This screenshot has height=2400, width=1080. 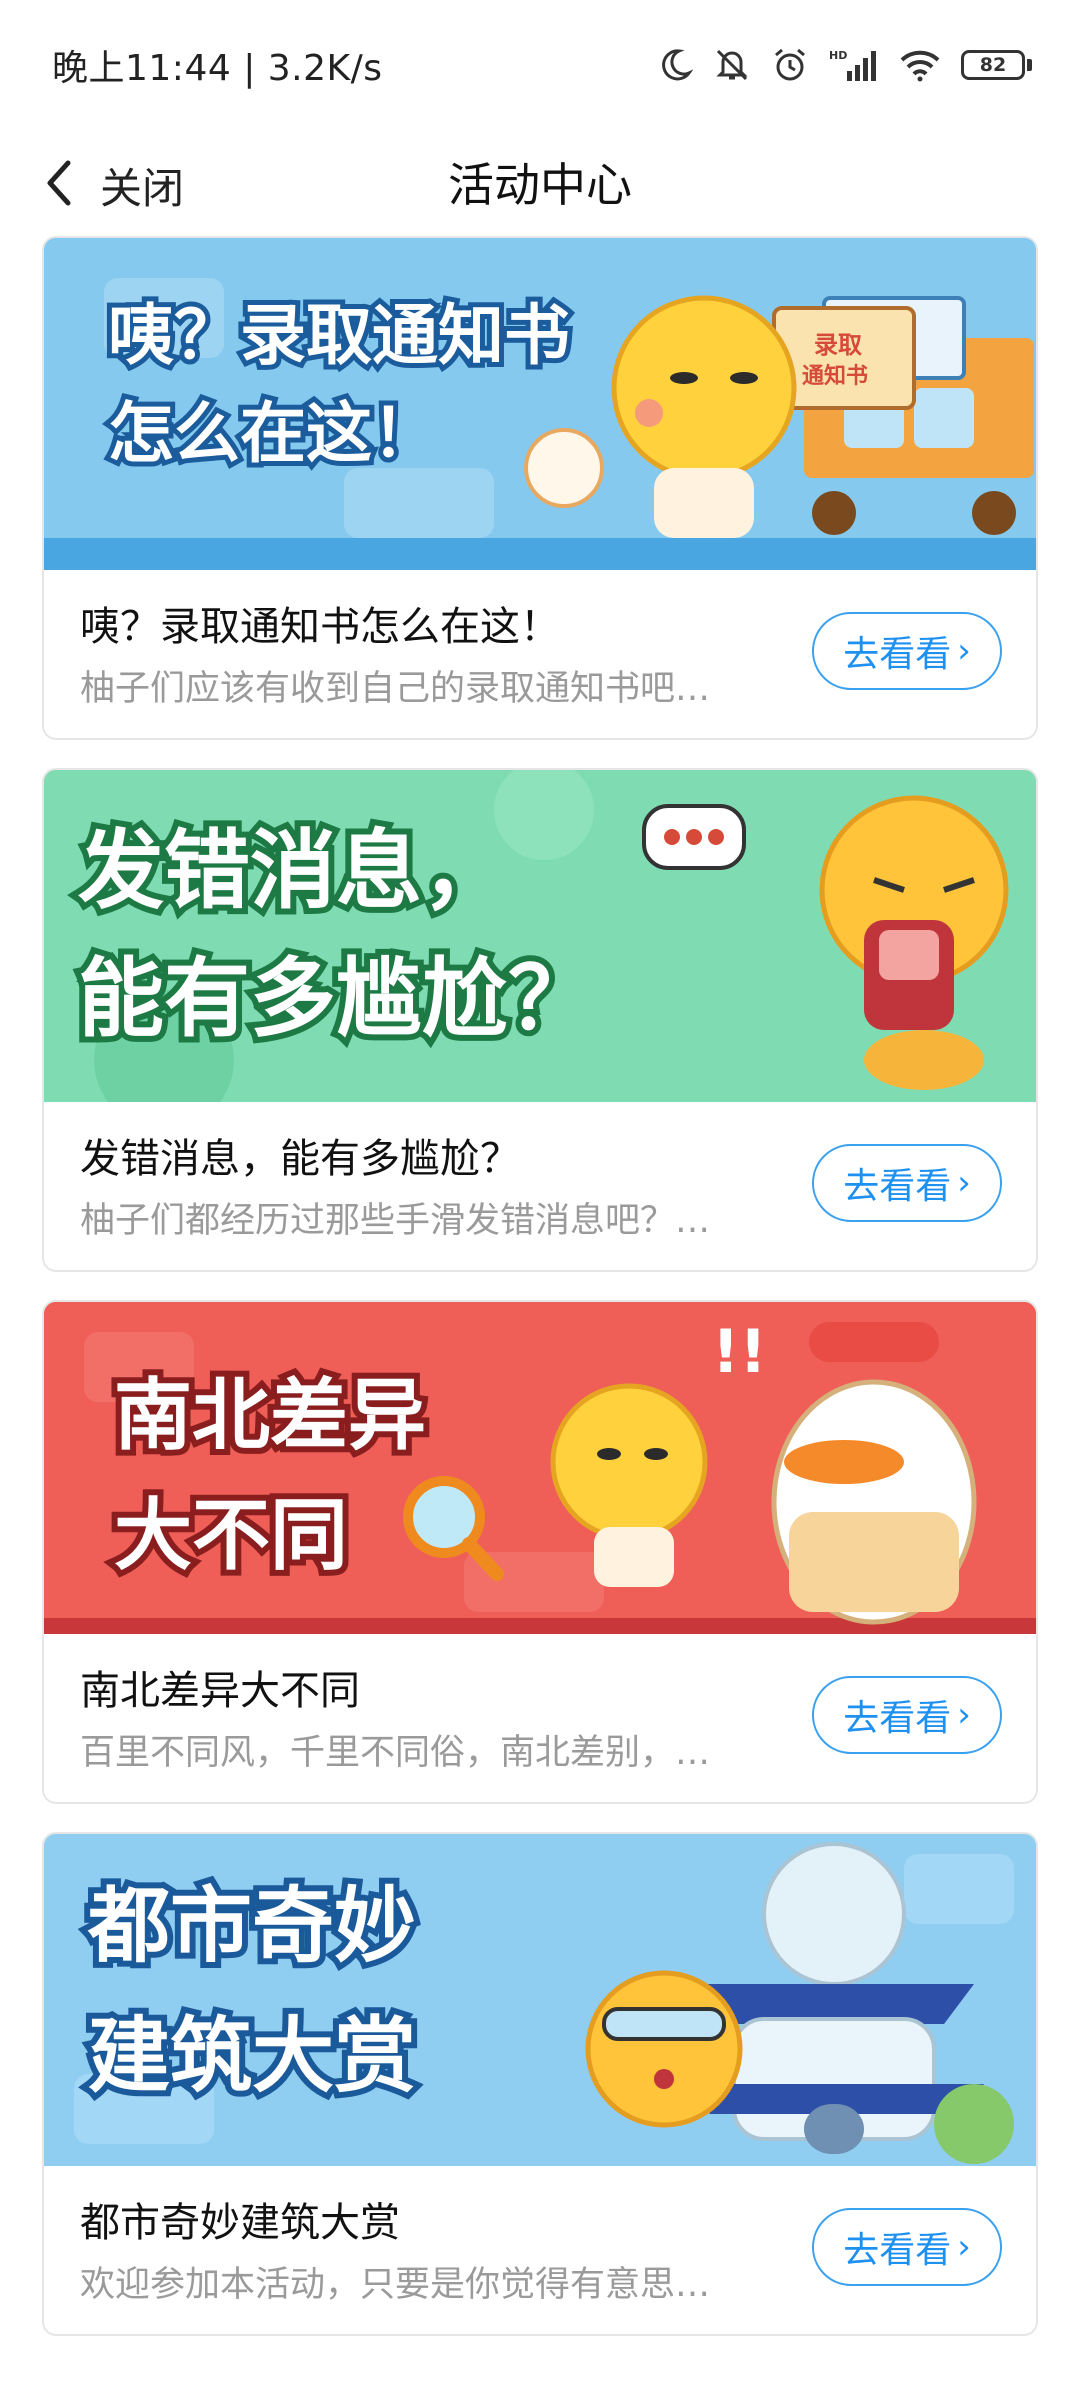 I want to click on banner-line1: 都市奇妙, so click(x=251, y=1926).